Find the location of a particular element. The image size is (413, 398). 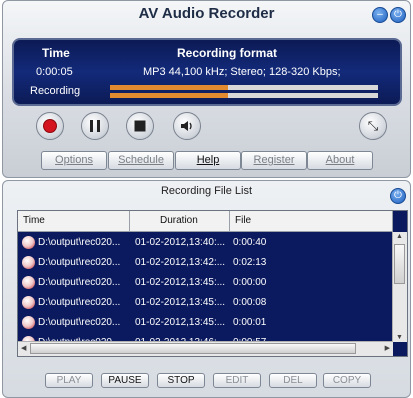

record-button is located at coordinates (50, 126).